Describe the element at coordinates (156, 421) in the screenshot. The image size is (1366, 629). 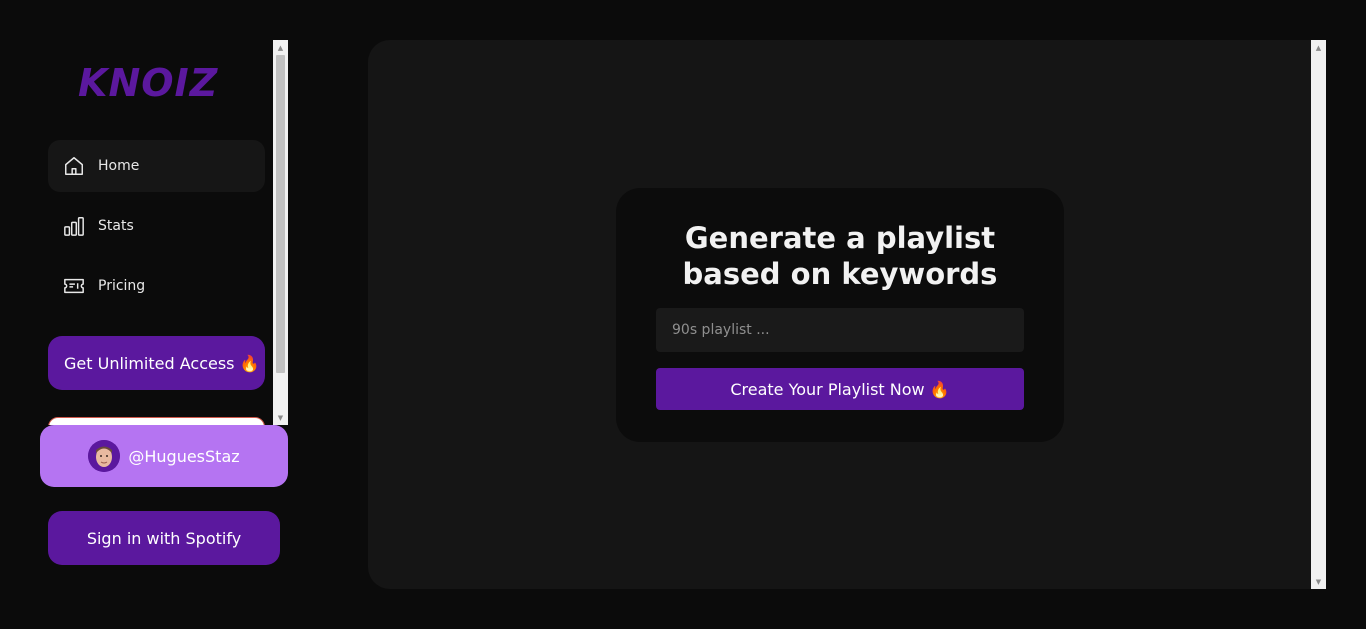
I see `partially-hidden-button` at that location.